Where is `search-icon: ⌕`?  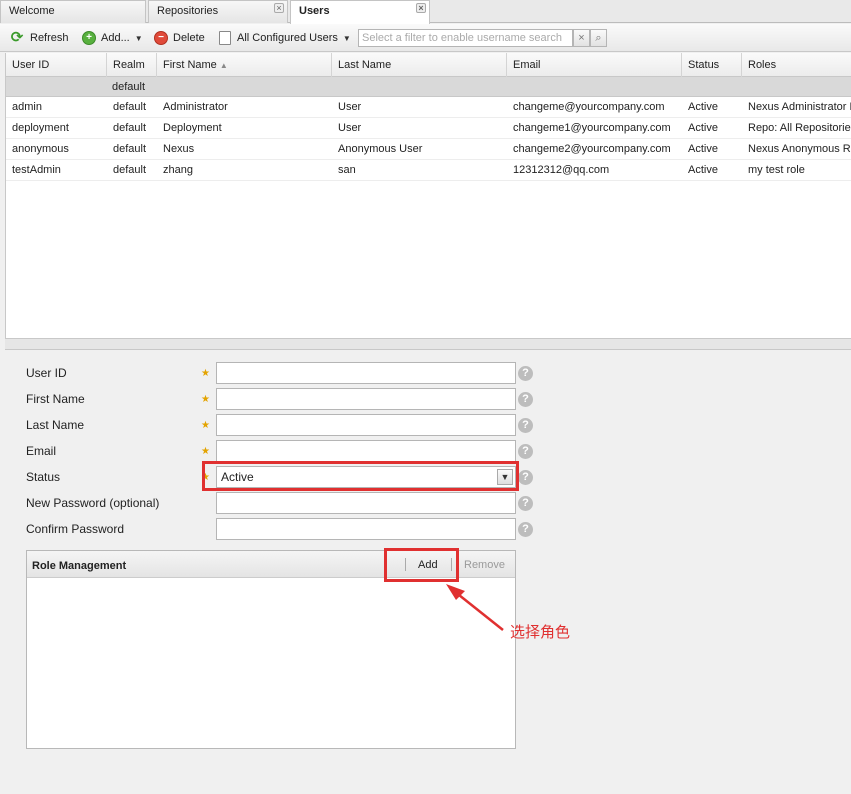
search-icon: ⌕ is located at coordinates (598, 38).